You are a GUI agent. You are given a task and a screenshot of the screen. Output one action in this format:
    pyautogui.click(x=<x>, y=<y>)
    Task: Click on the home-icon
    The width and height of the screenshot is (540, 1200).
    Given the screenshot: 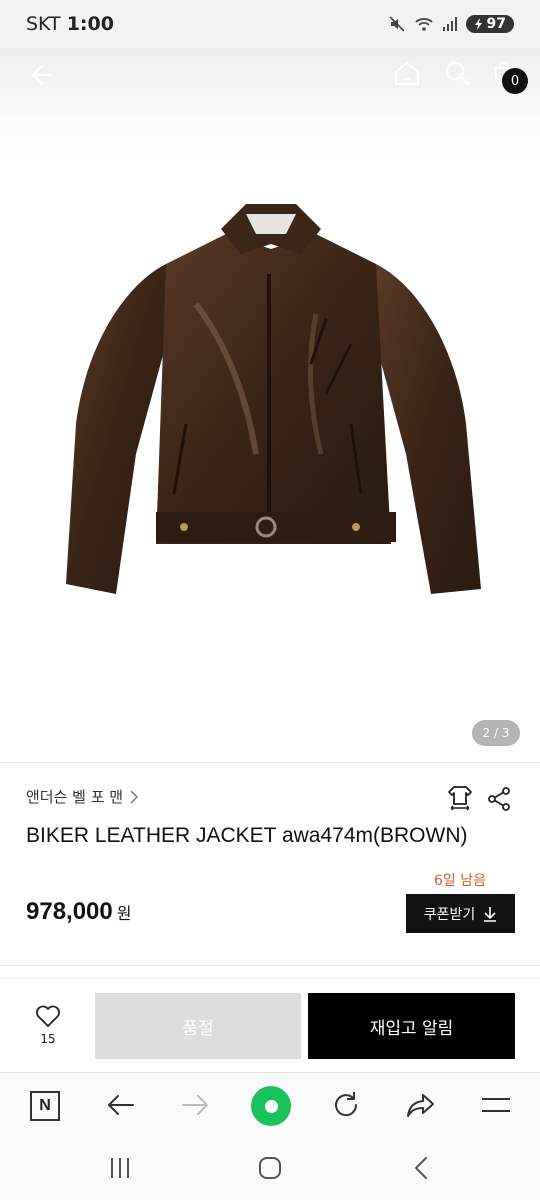 What is the action you would take?
    pyautogui.click(x=407, y=73)
    